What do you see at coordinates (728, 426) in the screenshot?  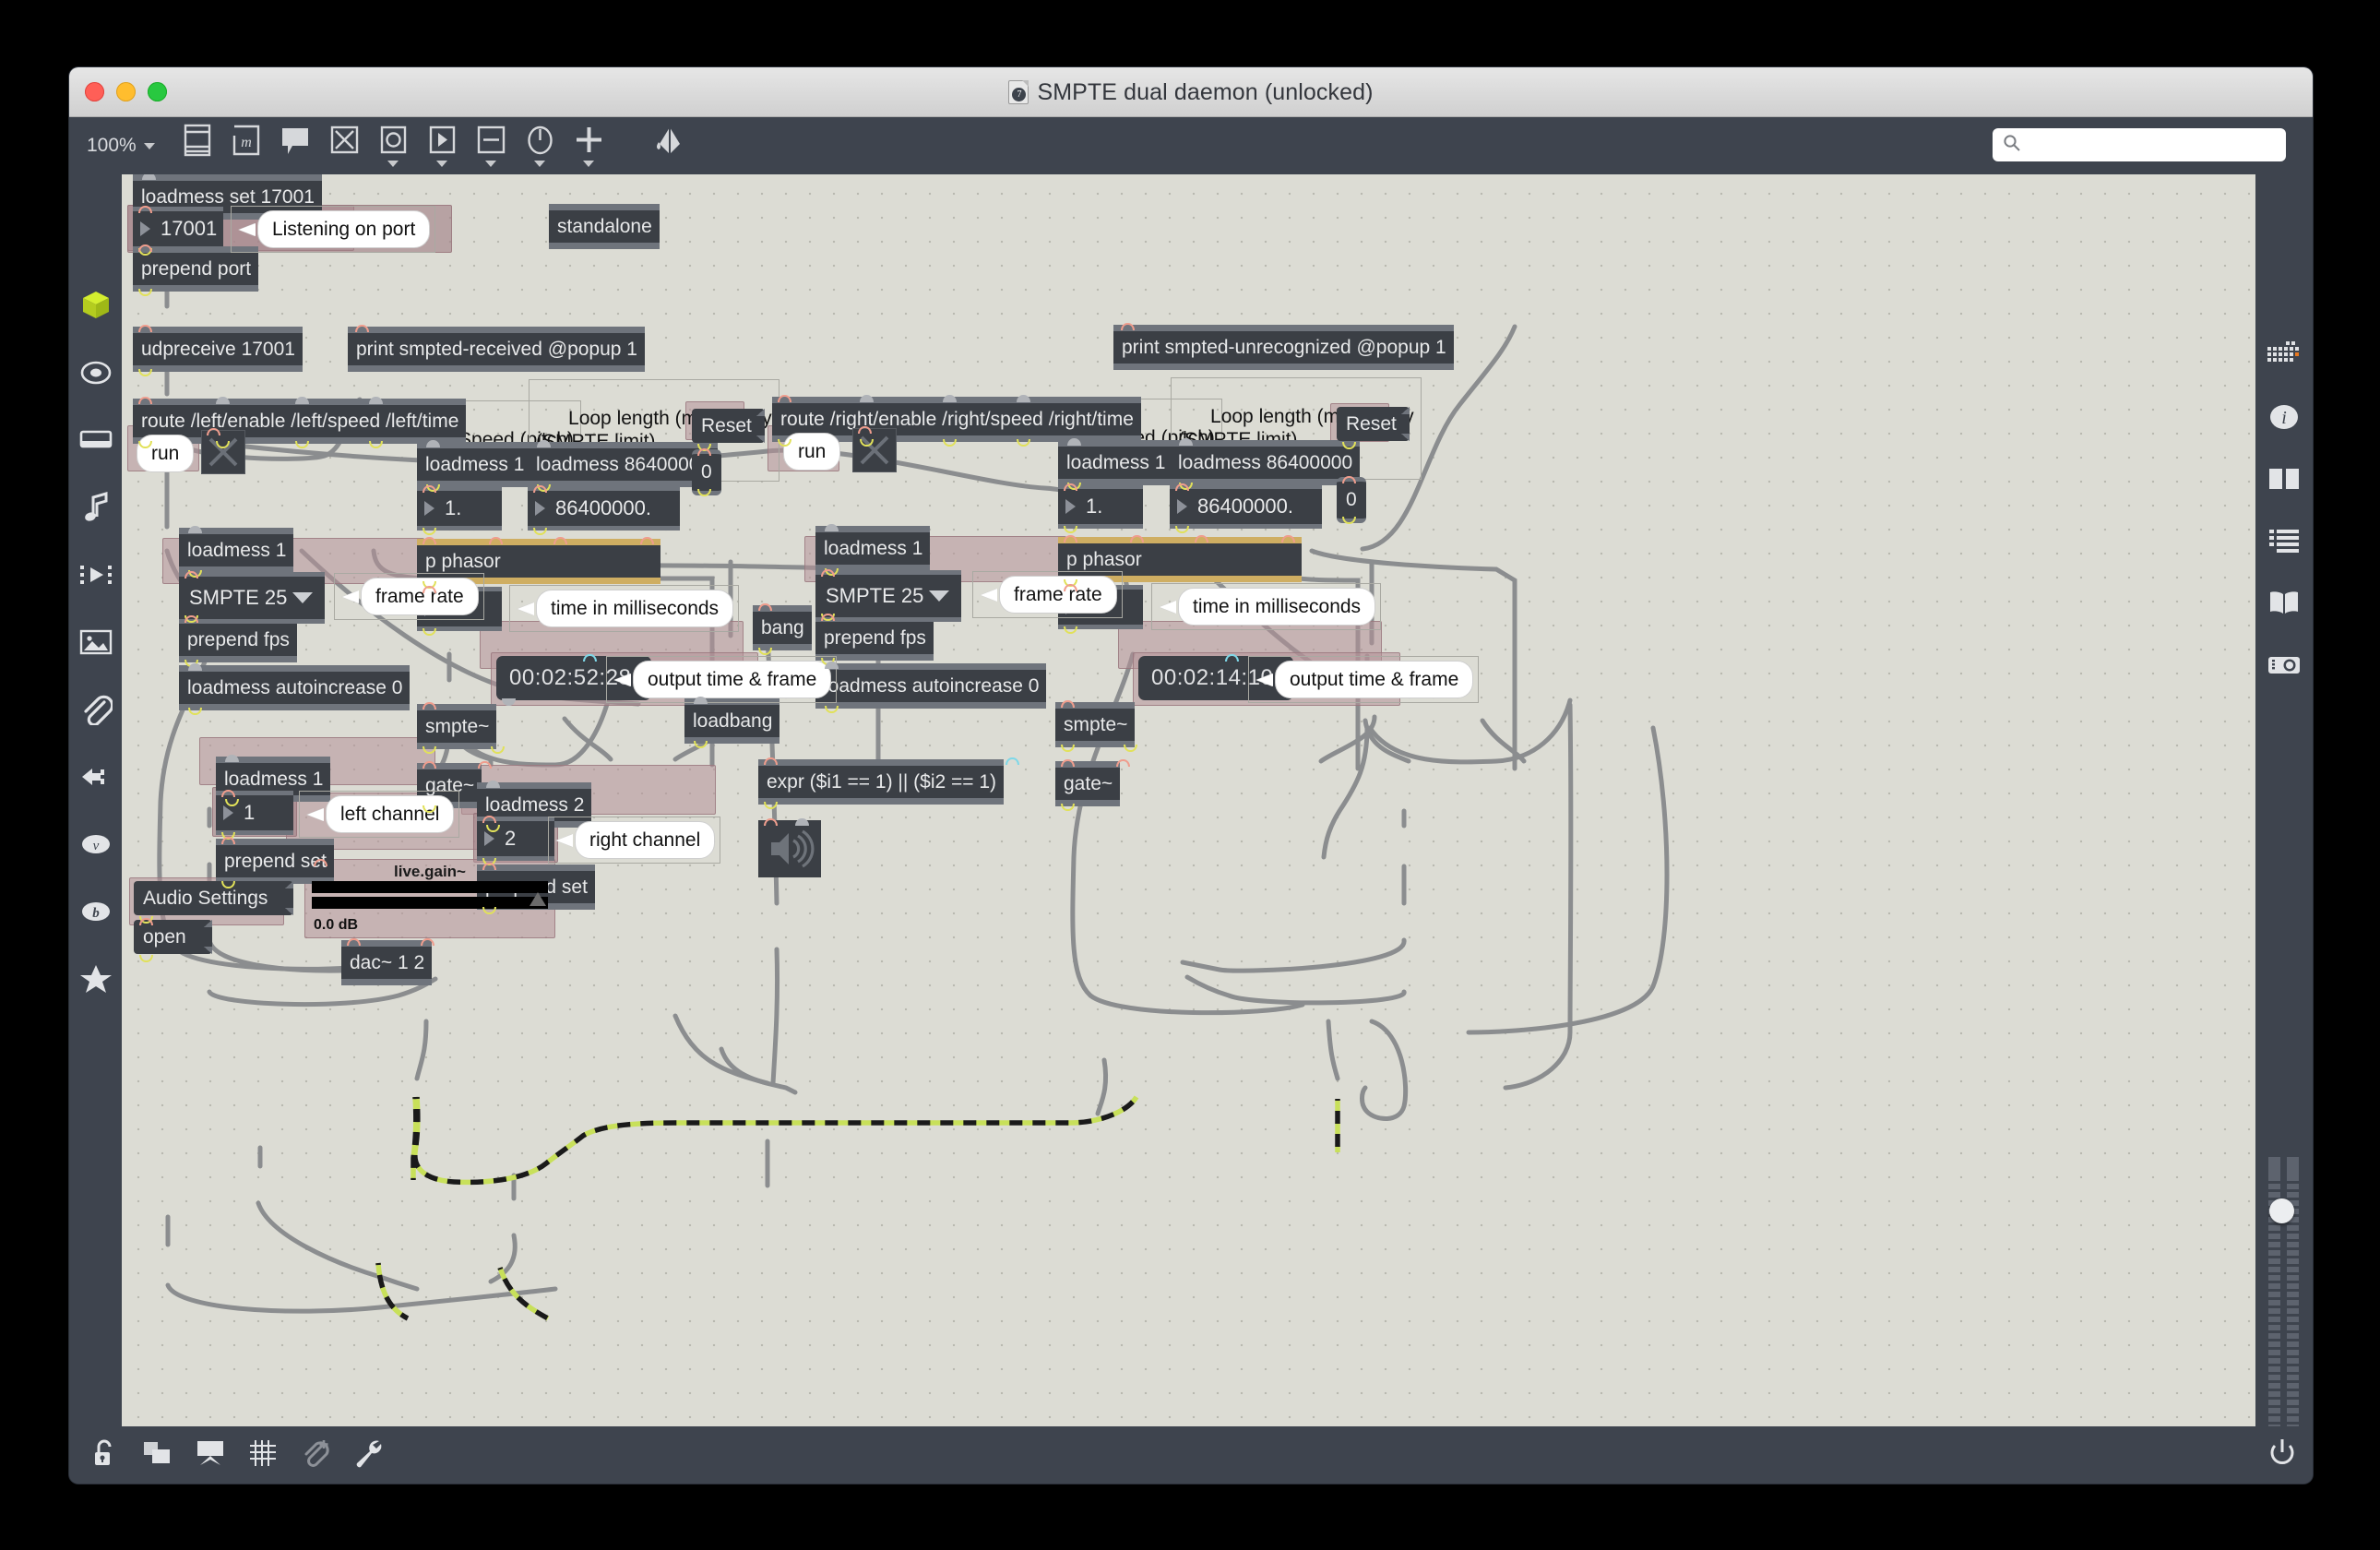 I see `message-reset-left: Reset` at bounding box center [728, 426].